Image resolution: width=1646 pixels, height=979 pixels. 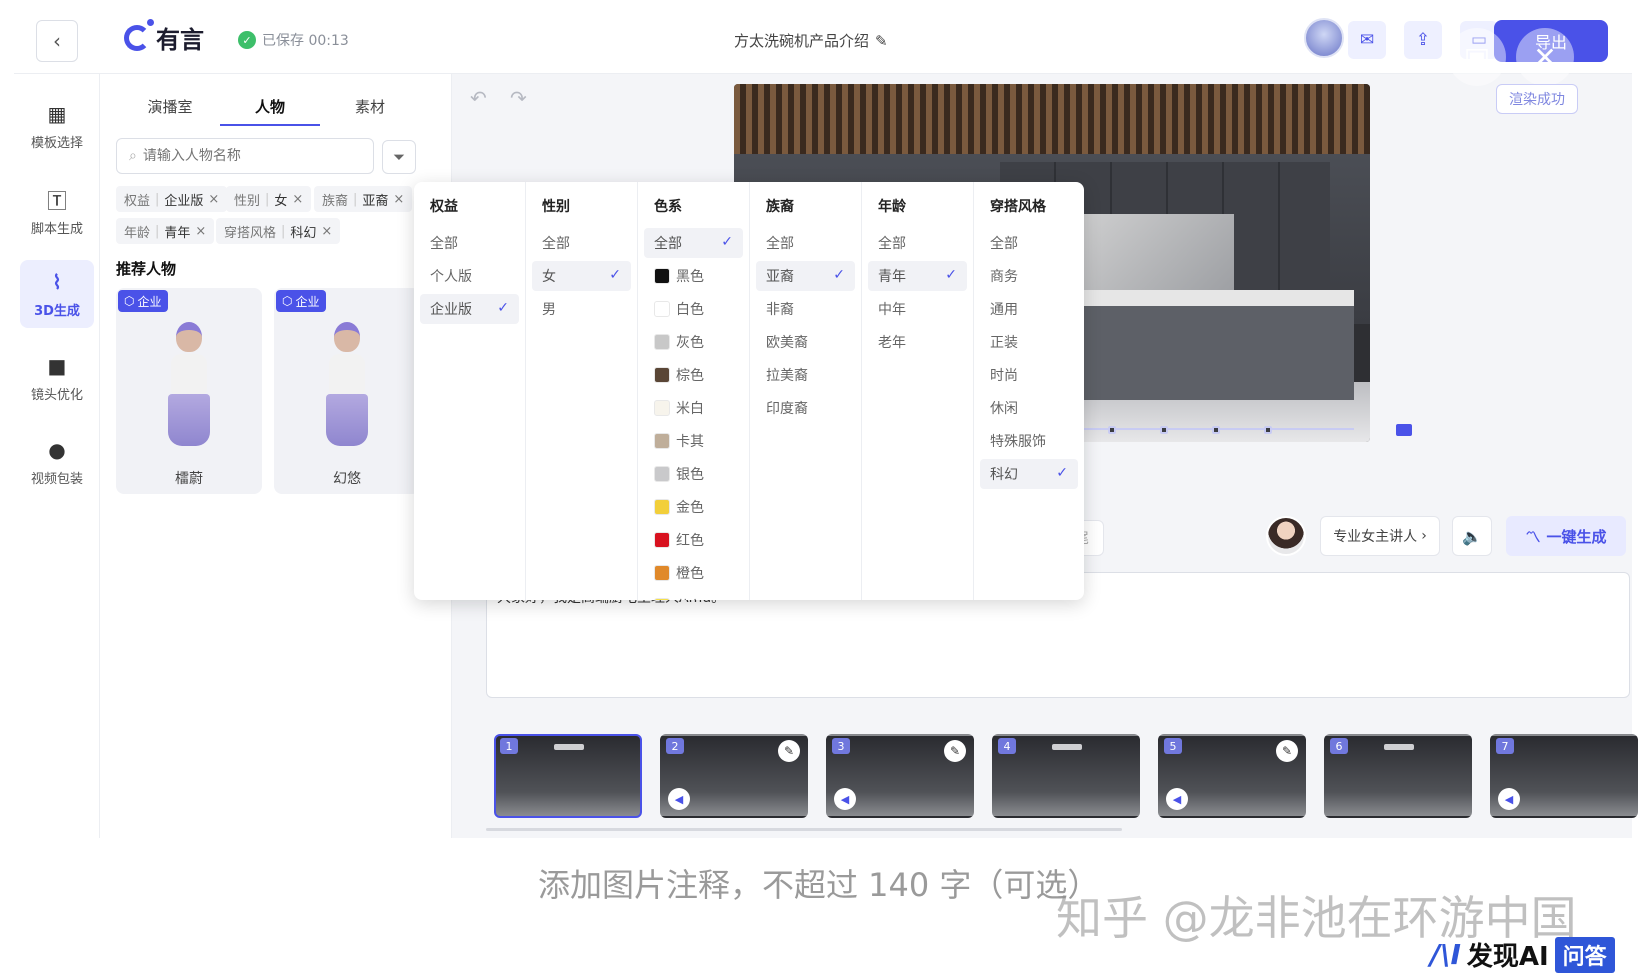 I want to click on redo-icon: ↷, so click(x=518, y=98).